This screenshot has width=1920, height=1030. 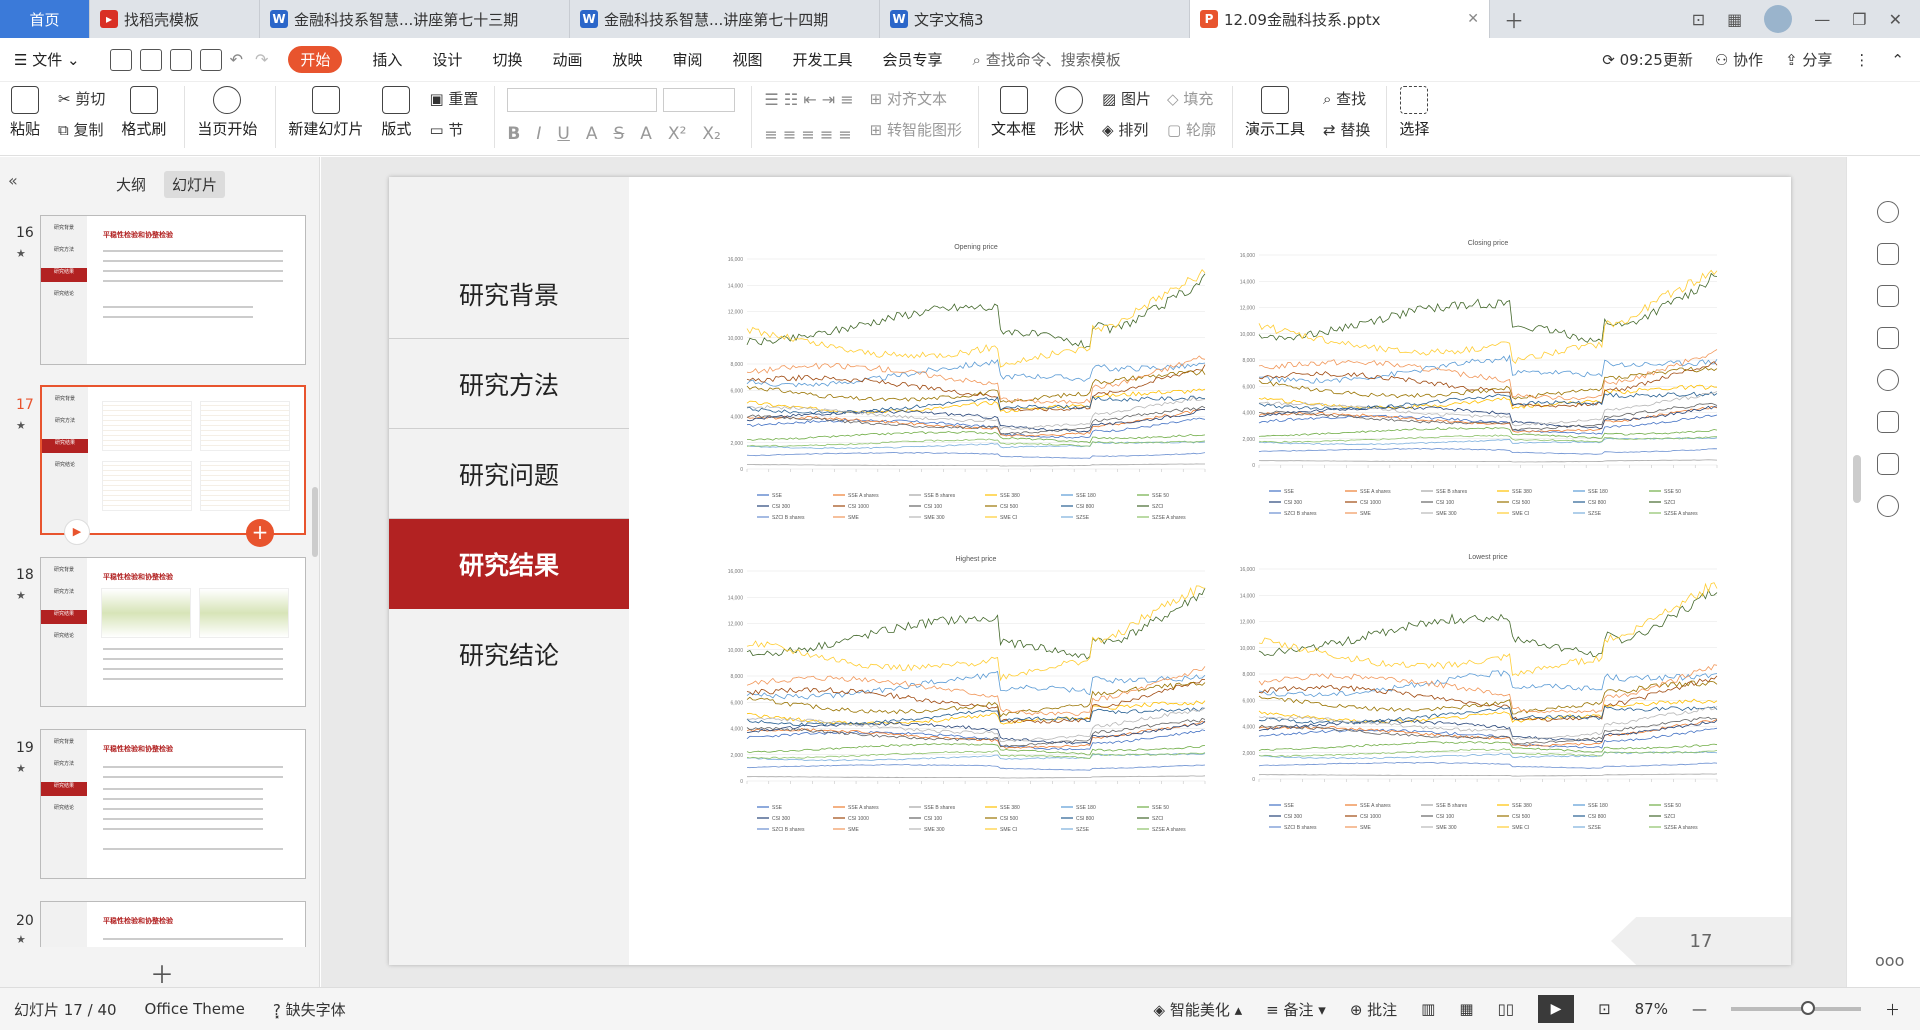 What do you see at coordinates (1734, 19) in the screenshot?
I see `grid-icon: ▦` at bounding box center [1734, 19].